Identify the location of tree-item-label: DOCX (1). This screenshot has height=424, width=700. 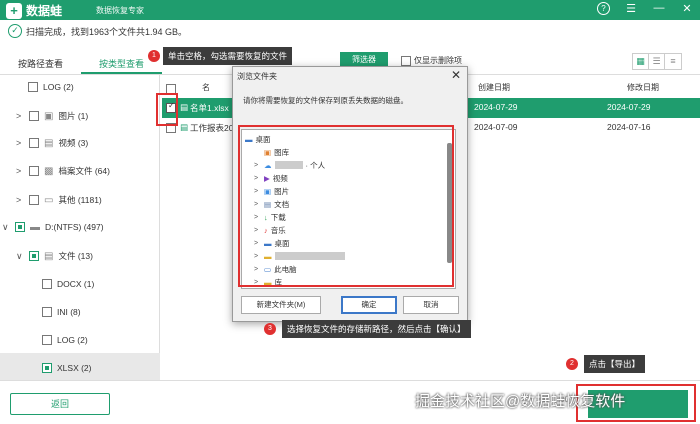
(76, 284).